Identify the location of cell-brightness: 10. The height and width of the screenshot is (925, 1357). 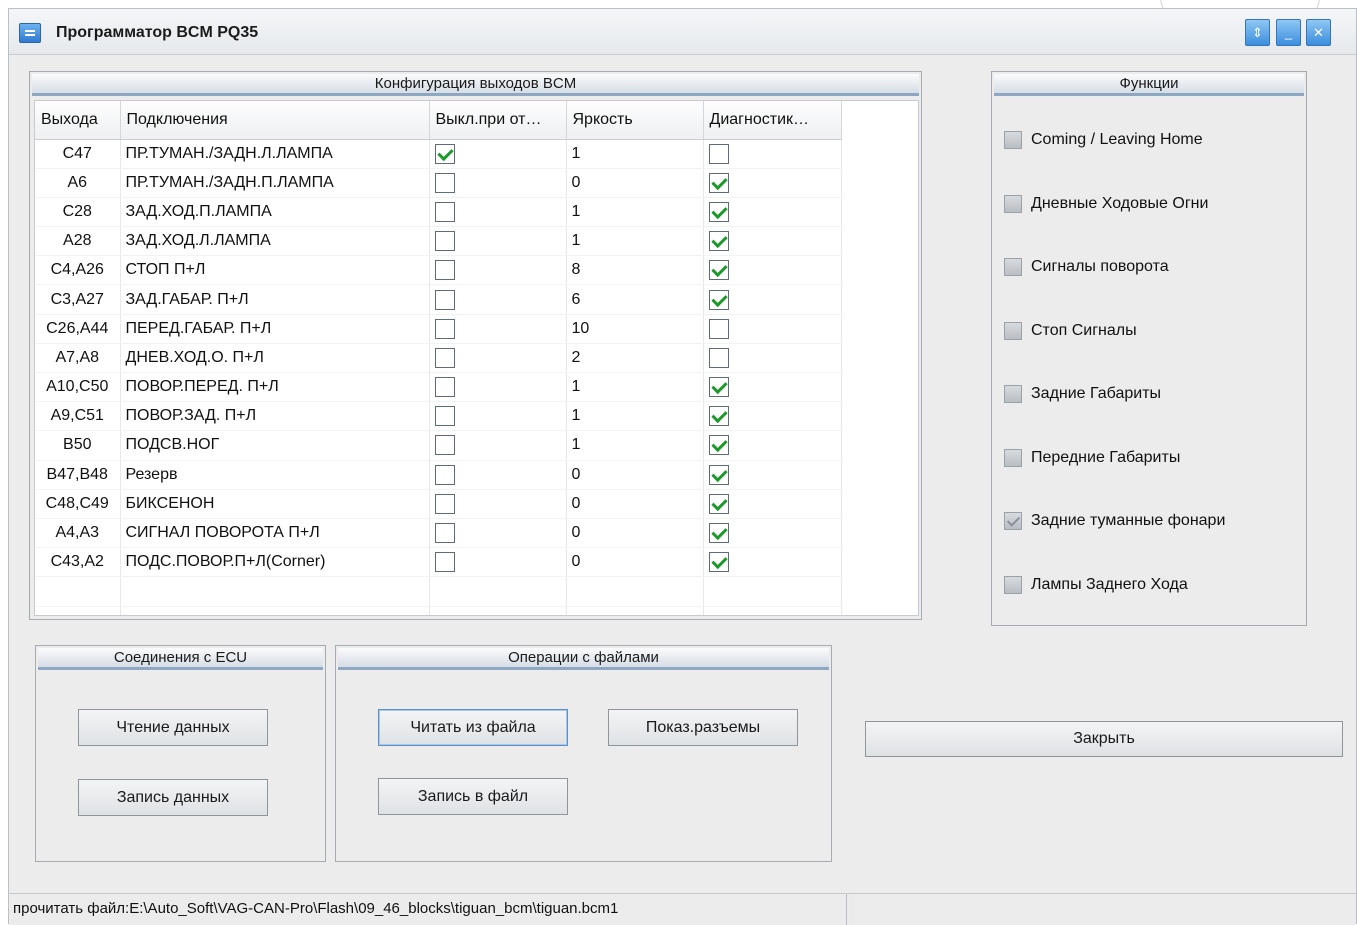
(635, 329).